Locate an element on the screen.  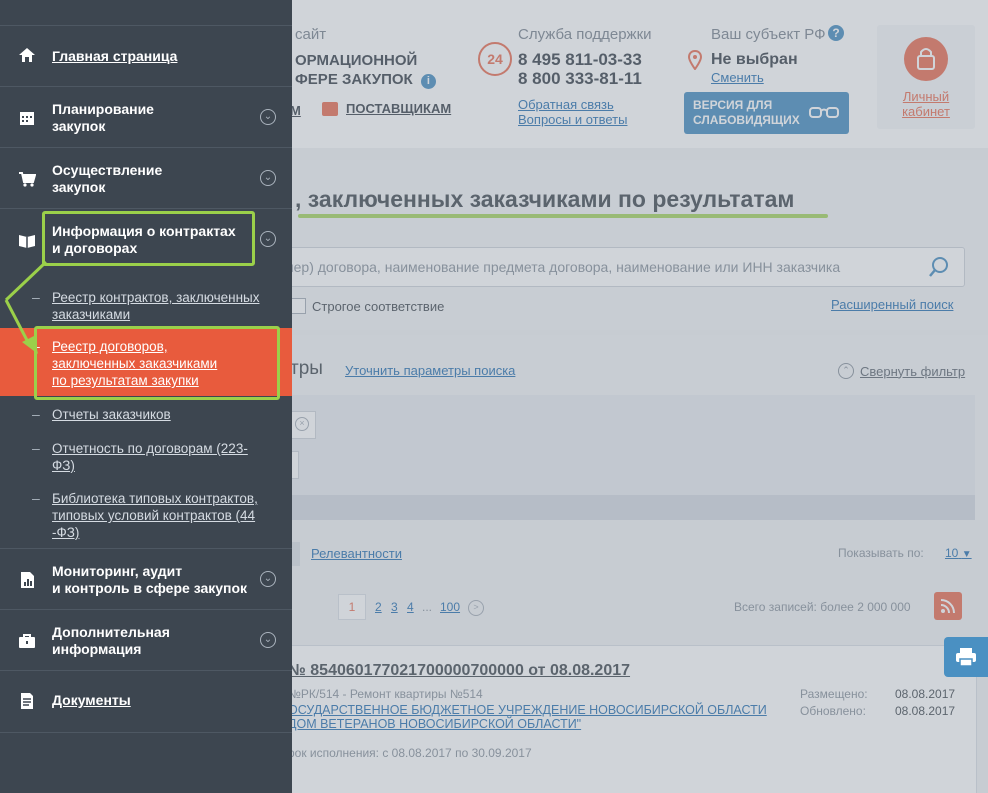
phone-1: 8 495 811-03-33 is located at coordinates (580, 59).